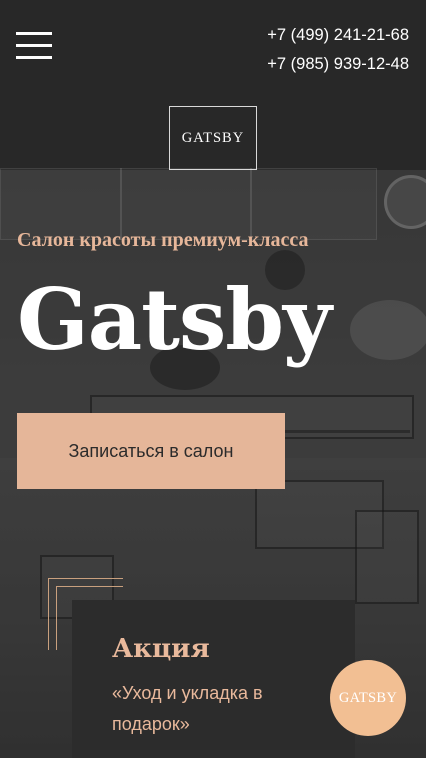 The width and height of the screenshot is (426, 758). I want to click on phone-link-1: +7 (499) 241-21-68, so click(338, 35).